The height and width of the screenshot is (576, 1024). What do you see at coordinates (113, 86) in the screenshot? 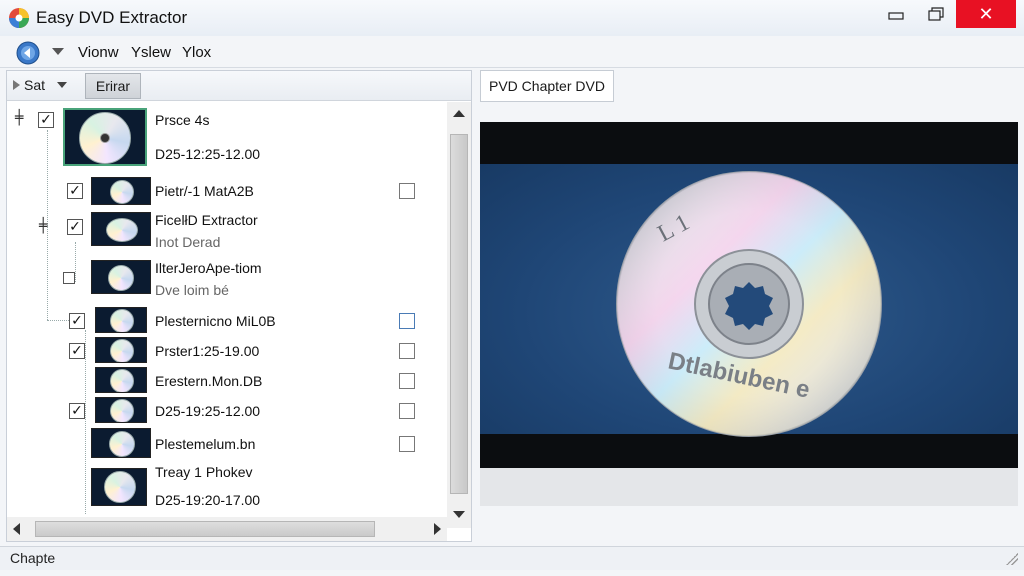
I see `extract-button: Erirar` at bounding box center [113, 86].